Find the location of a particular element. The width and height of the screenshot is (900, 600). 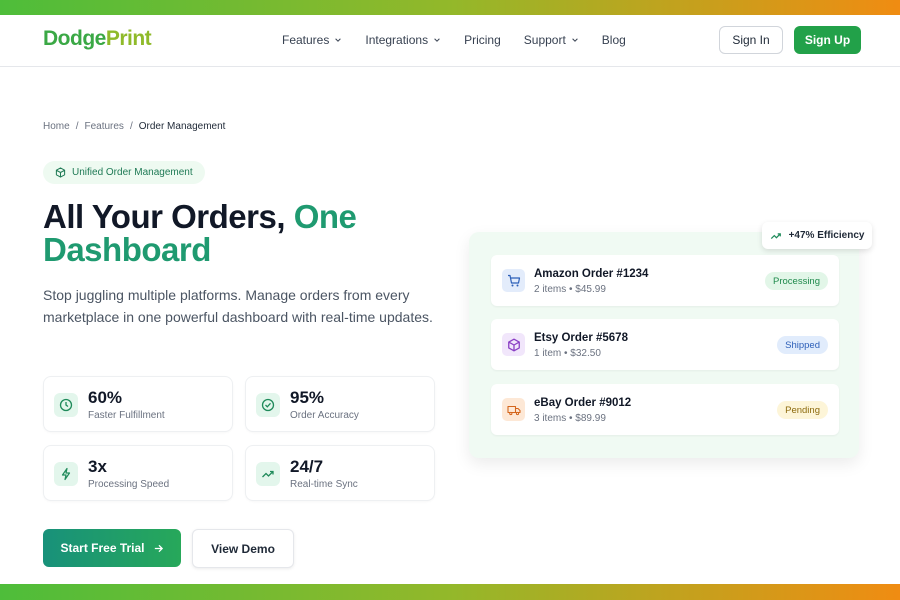

status-badge: Pending is located at coordinates (802, 410).